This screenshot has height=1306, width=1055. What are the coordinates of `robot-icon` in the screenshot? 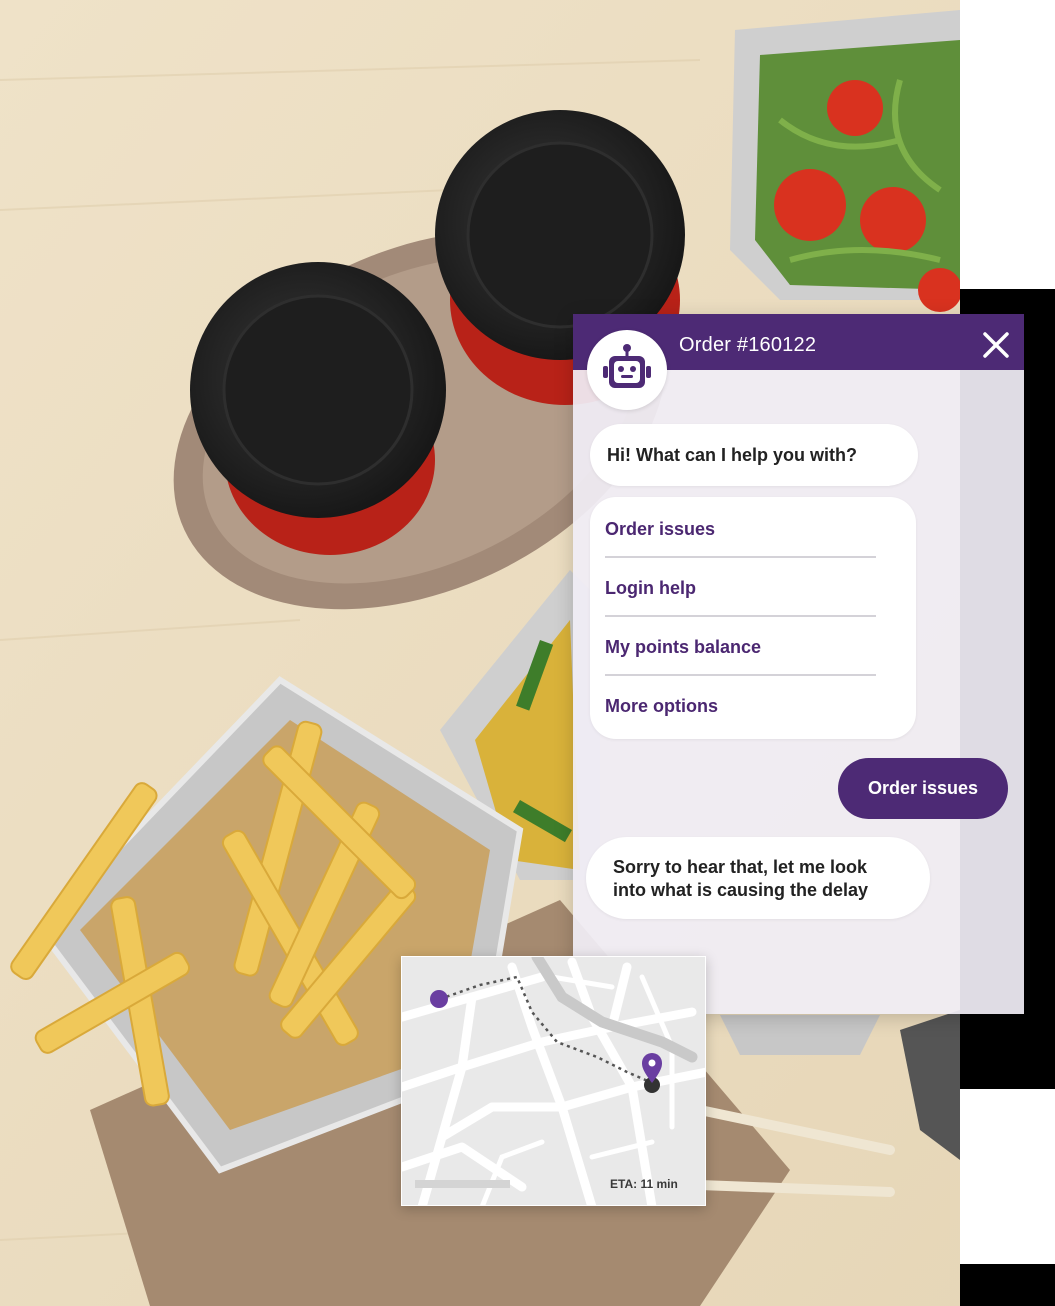 It's located at (627, 366).